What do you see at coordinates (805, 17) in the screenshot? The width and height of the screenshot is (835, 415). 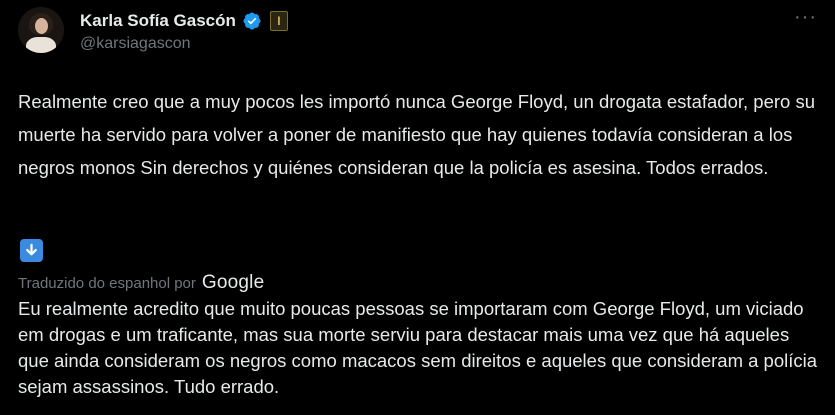 I see `more-options-icon: ···` at bounding box center [805, 17].